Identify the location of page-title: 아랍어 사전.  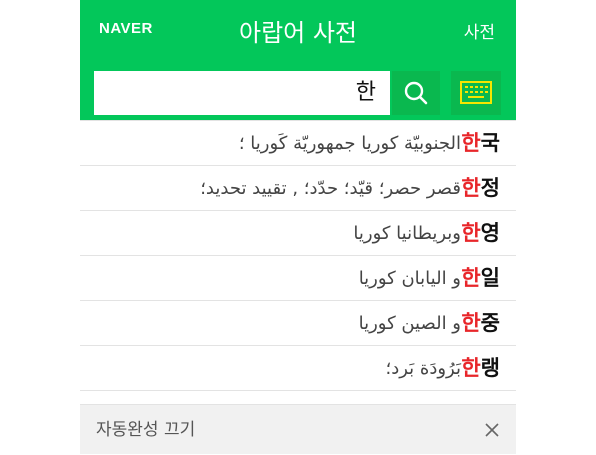
(298, 33).